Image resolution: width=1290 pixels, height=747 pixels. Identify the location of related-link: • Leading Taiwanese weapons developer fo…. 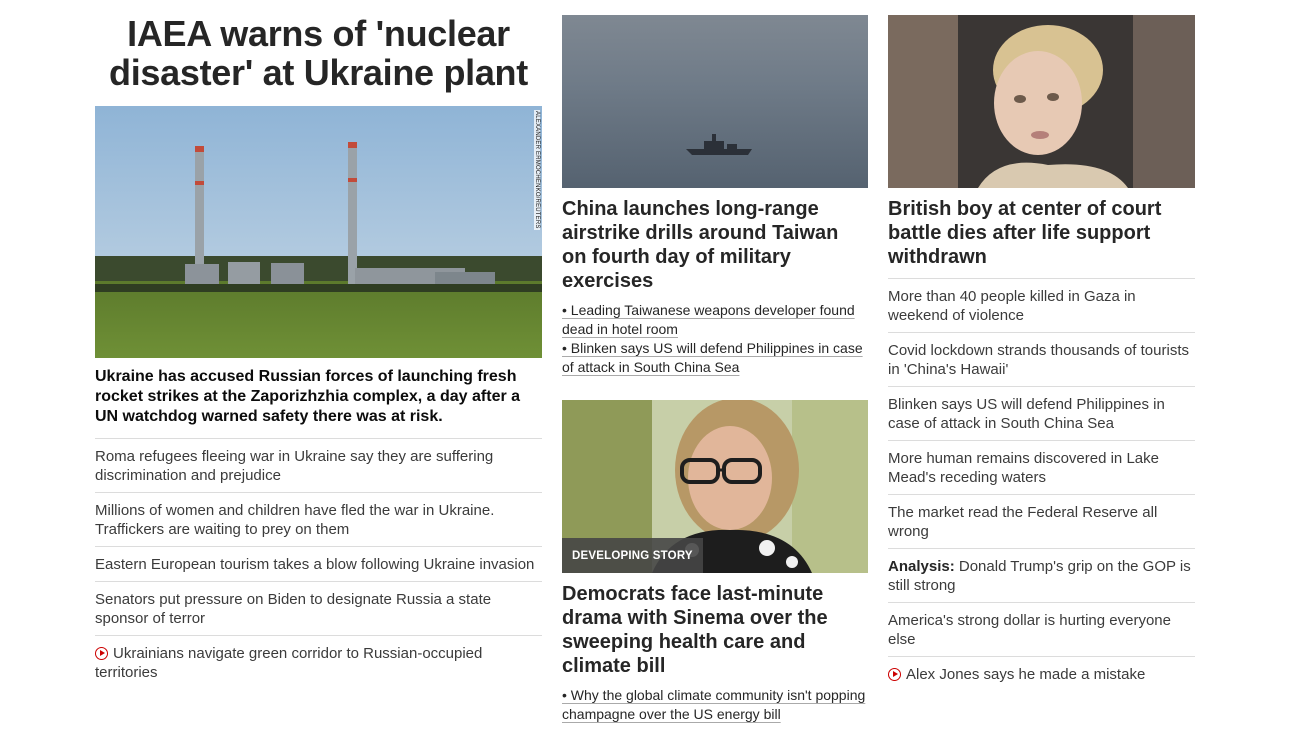
(715, 320).